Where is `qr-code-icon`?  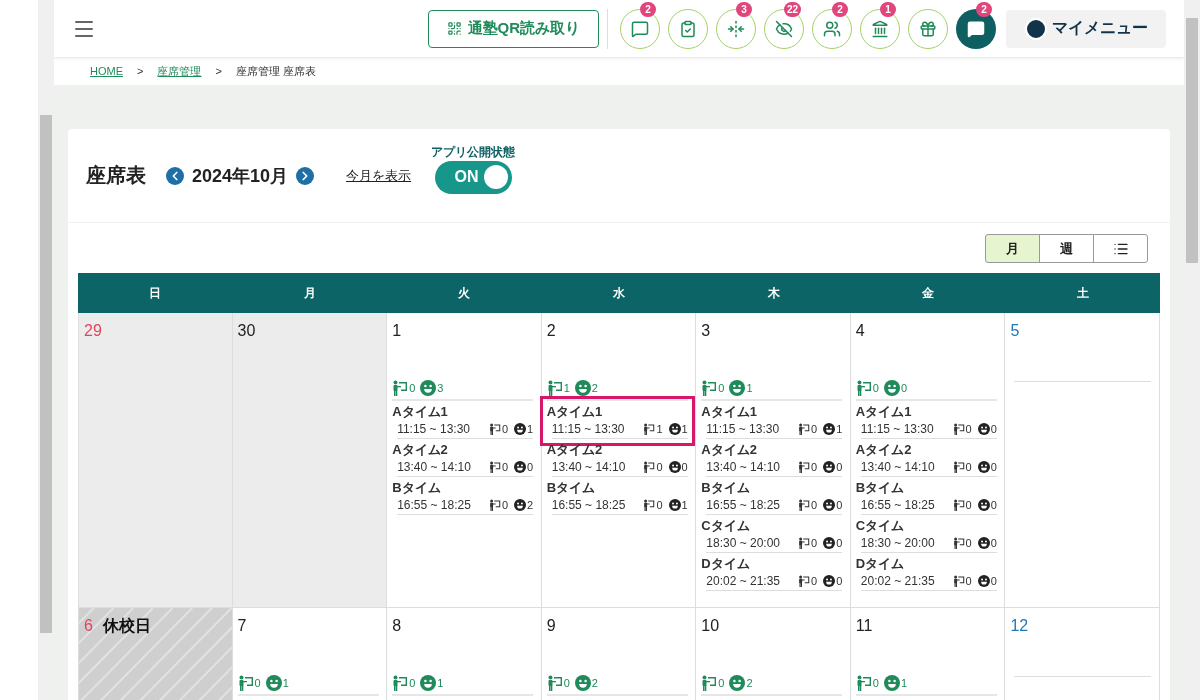
qr-code-icon is located at coordinates (454, 28).